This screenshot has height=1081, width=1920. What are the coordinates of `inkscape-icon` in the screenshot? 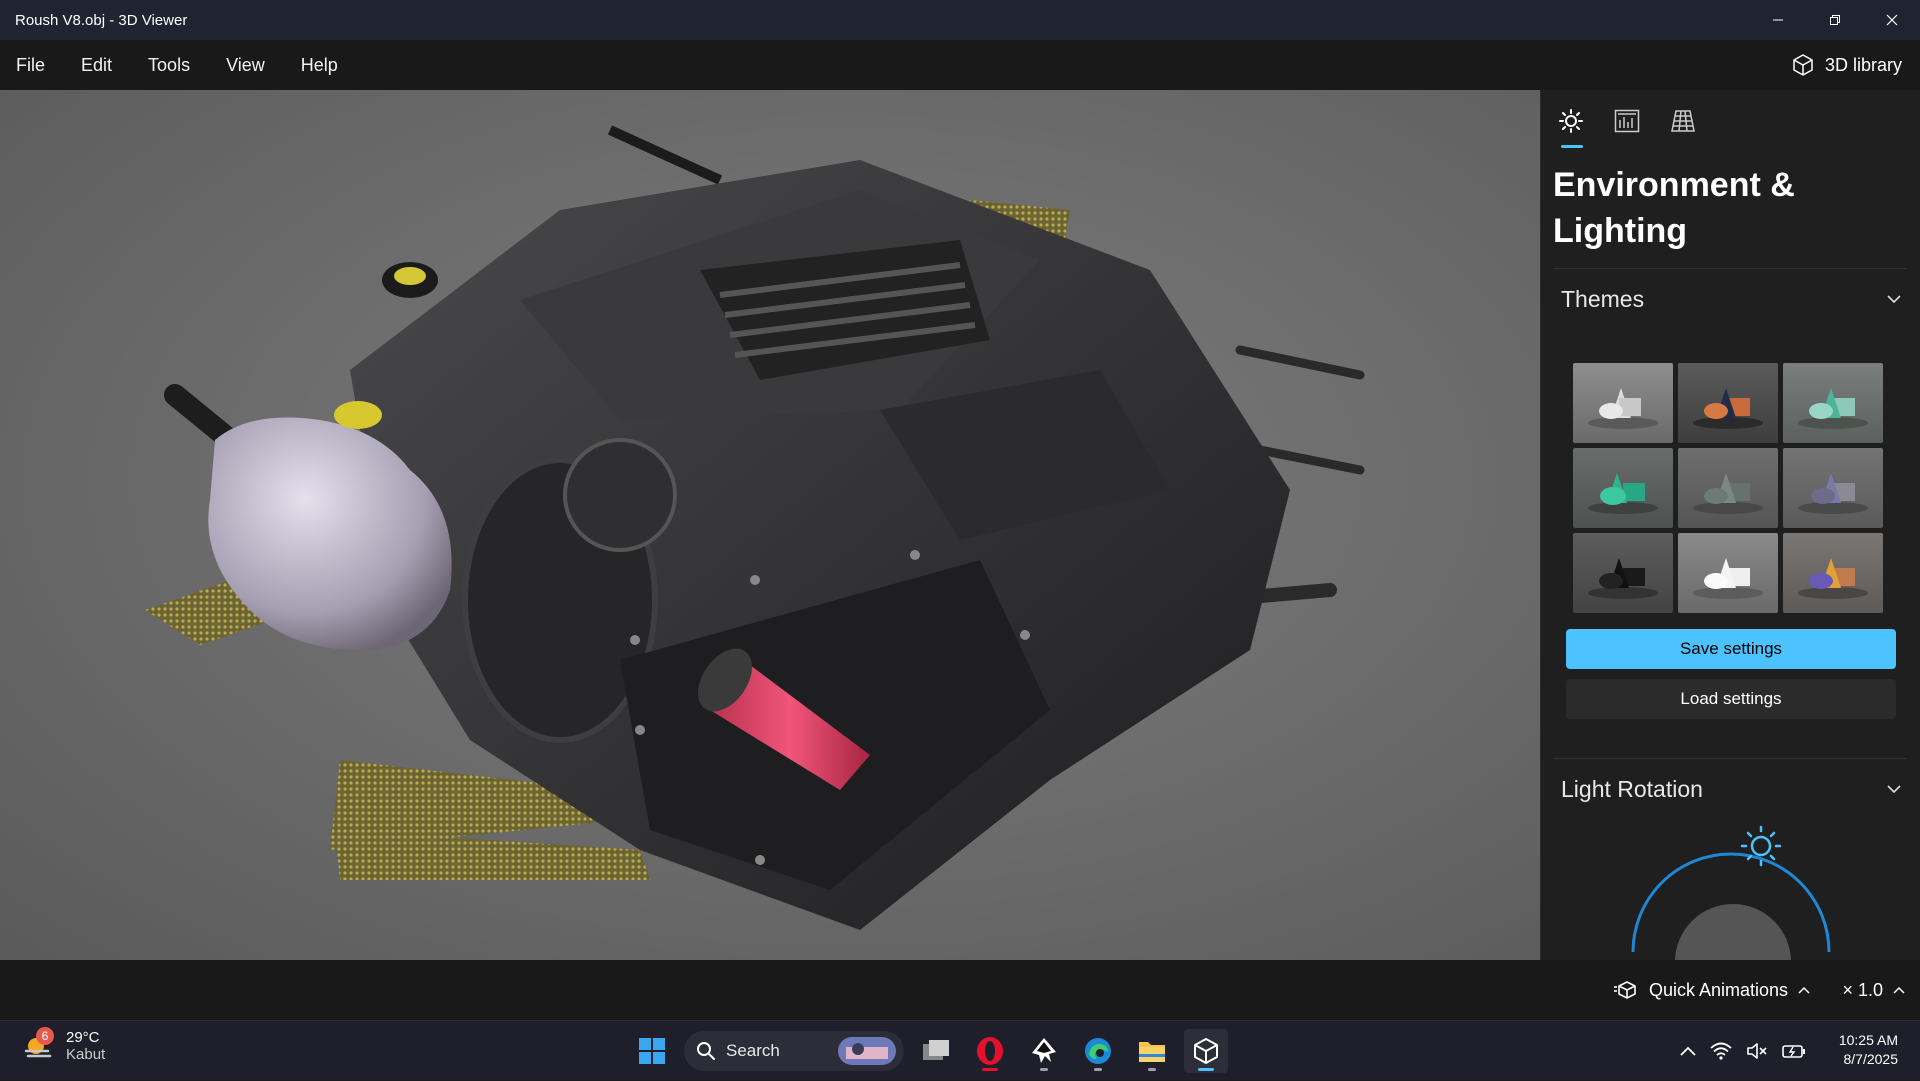 It's located at (1044, 1050).